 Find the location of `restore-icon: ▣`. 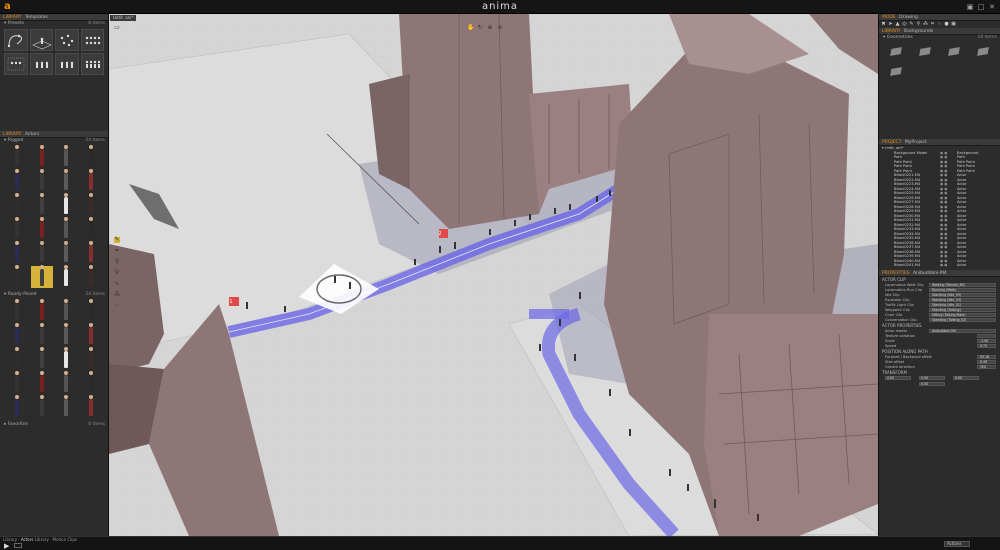

restore-icon: ▣ is located at coordinates (970, 7).